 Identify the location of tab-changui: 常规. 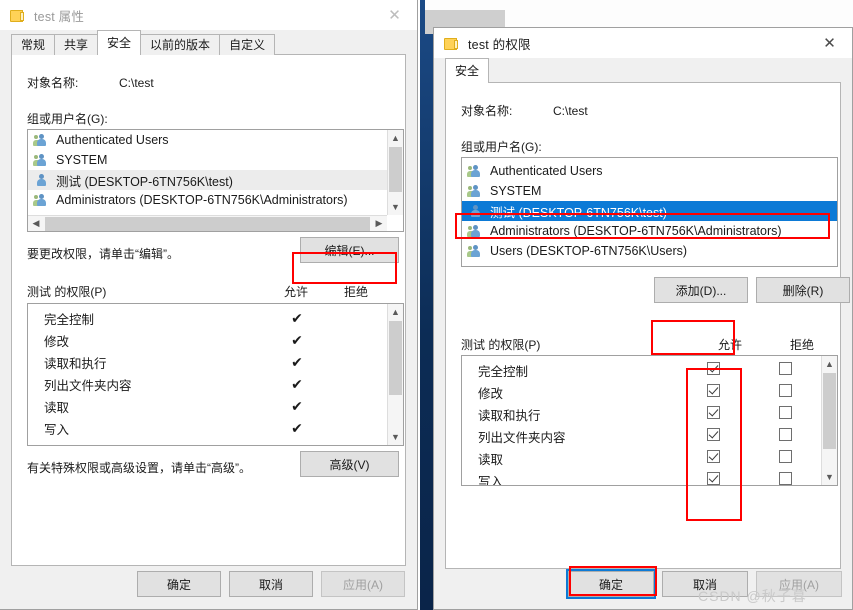
(33, 44).